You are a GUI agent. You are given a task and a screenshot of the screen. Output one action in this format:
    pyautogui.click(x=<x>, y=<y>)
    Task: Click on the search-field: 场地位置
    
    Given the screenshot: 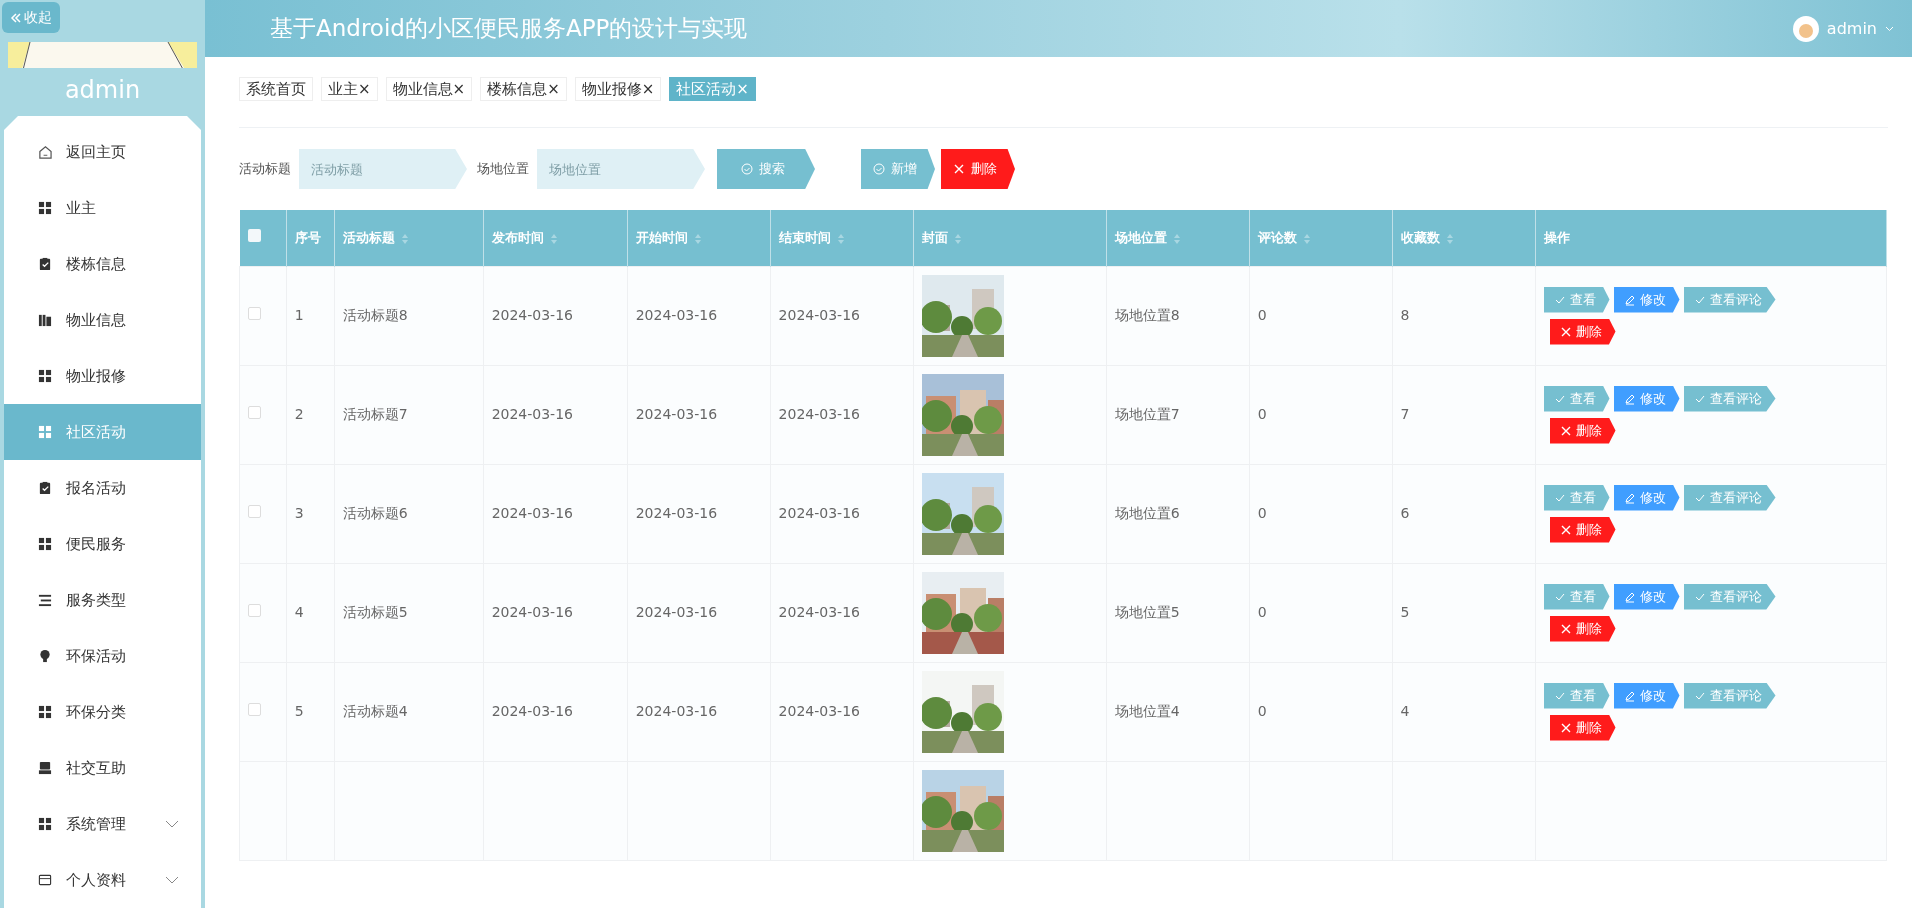 What is the action you would take?
    pyautogui.click(x=621, y=169)
    